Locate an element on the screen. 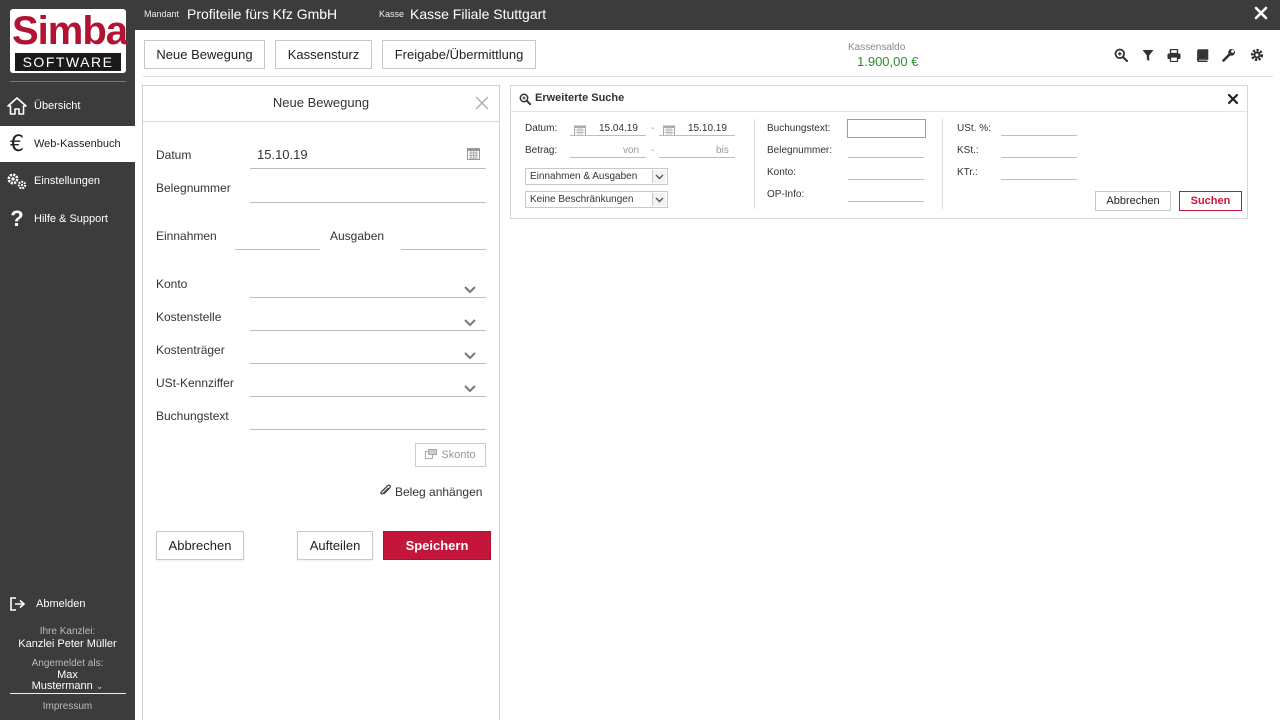 This screenshot has width=1280, height=720. buchungstext-label: Buchungstext is located at coordinates (192, 416).